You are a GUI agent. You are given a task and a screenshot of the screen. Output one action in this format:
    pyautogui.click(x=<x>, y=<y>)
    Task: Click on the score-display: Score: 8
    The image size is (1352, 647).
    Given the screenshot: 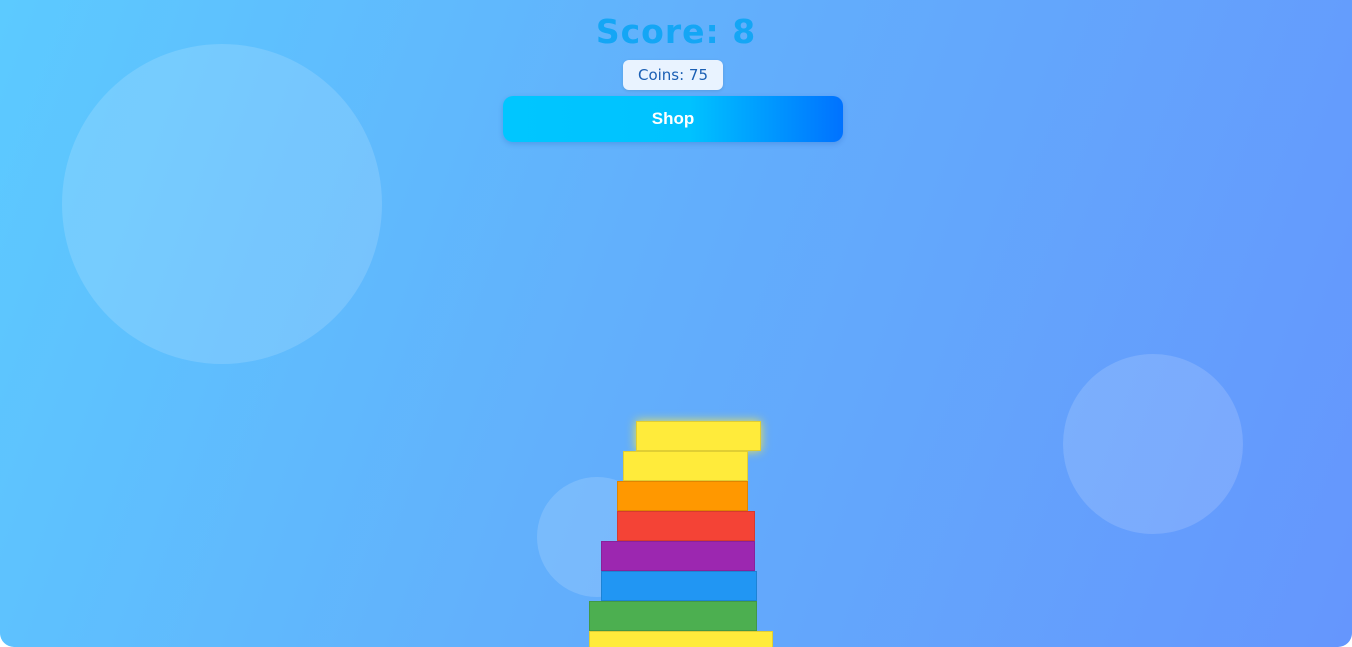 What is the action you would take?
    pyautogui.click(x=676, y=31)
    